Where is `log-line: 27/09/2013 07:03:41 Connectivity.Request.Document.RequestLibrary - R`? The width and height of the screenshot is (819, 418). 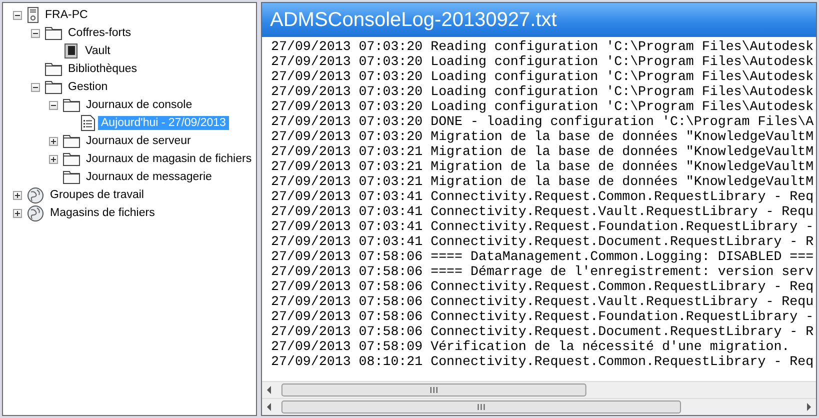
log-line: 27/09/2013 07:03:41 Connectivity.Request.Document.RequestLibrary - R is located at coordinates (543, 241).